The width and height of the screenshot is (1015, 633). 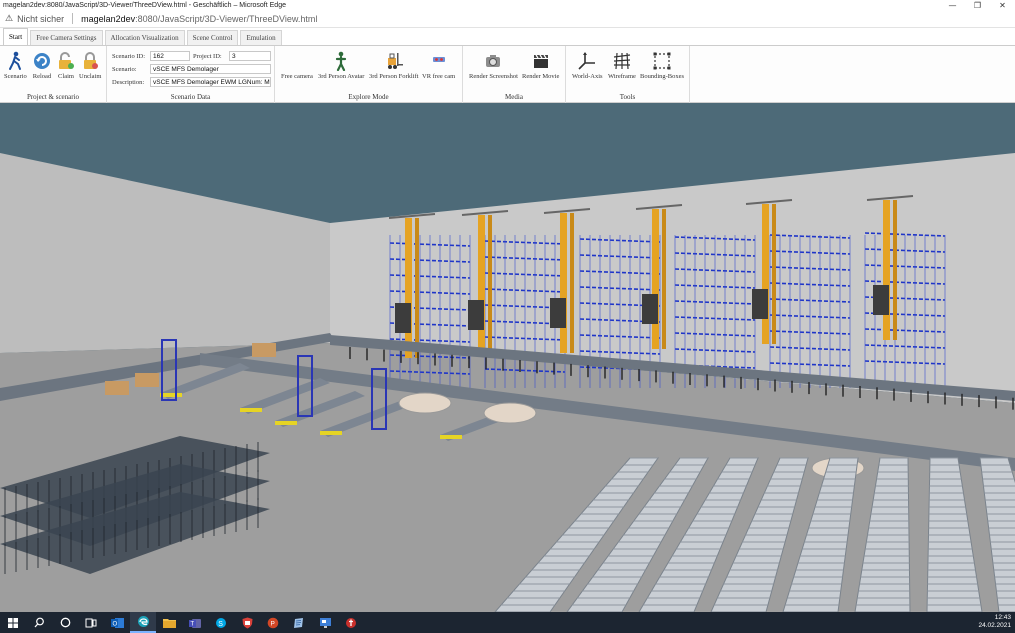 What do you see at coordinates (510, 413) in the screenshot?
I see `turntable` at bounding box center [510, 413].